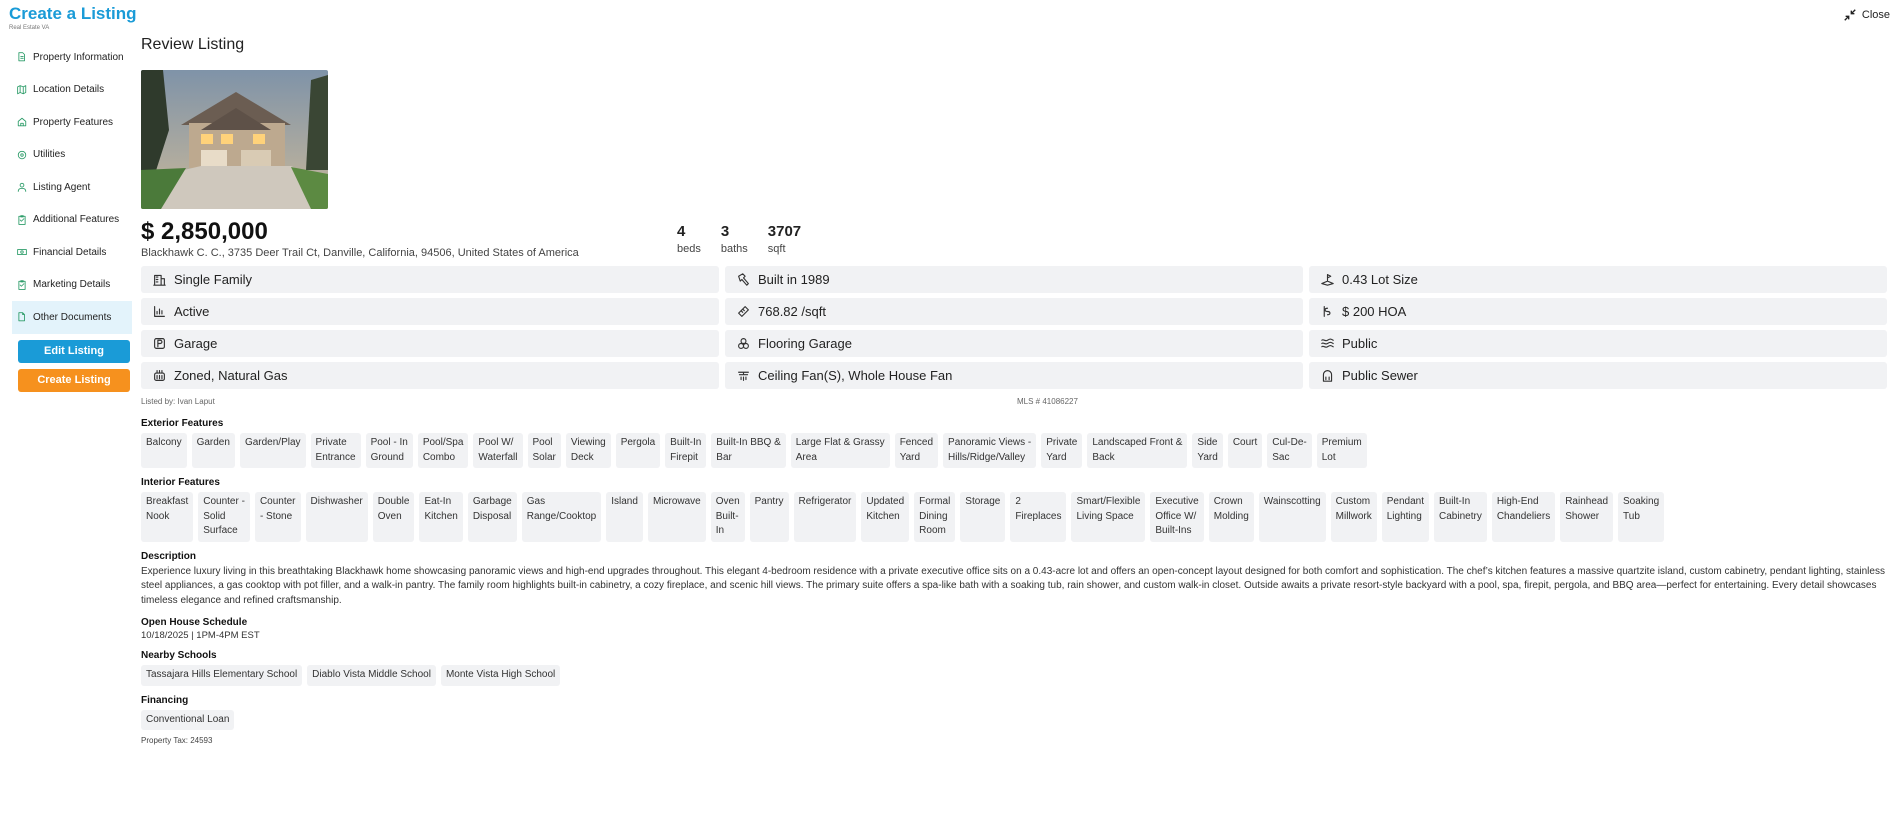 This screenshot has height=817, width=1896. What do you see at coordinates (743, 311) in the screenshot?
I see `ruler-icon` at bounding box center [743, 311].